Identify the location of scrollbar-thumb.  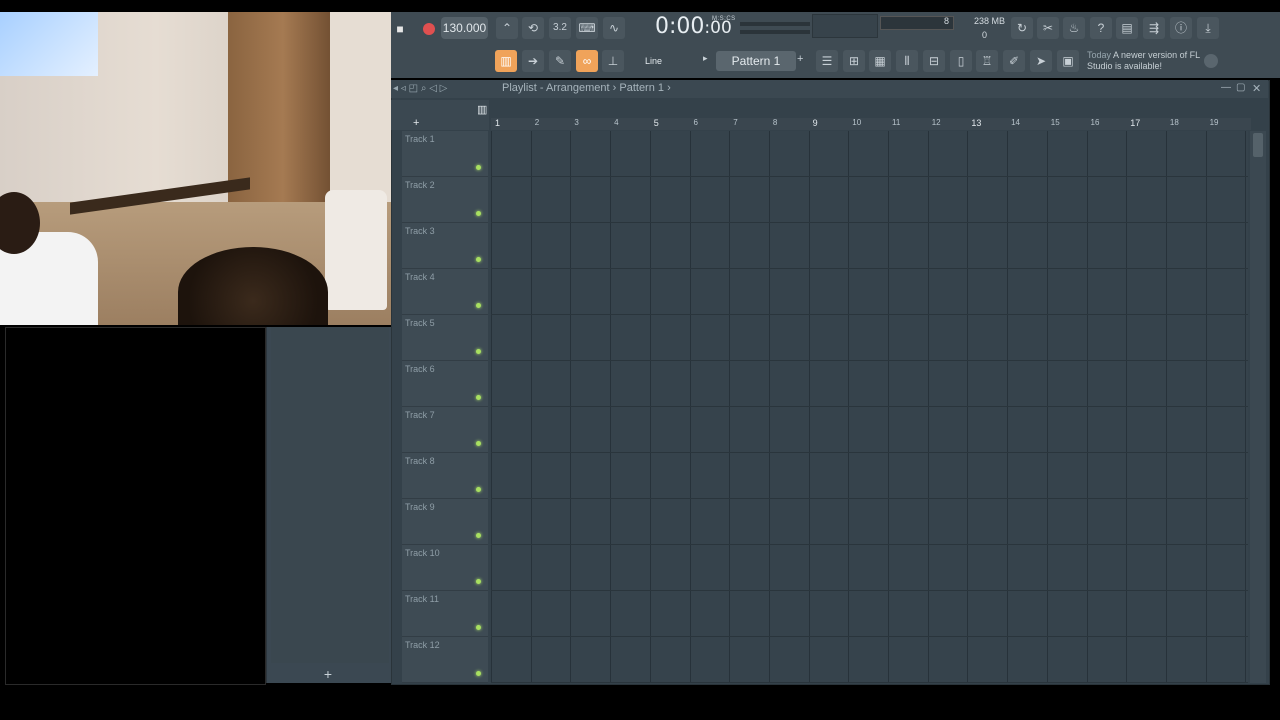
(1258, 145).